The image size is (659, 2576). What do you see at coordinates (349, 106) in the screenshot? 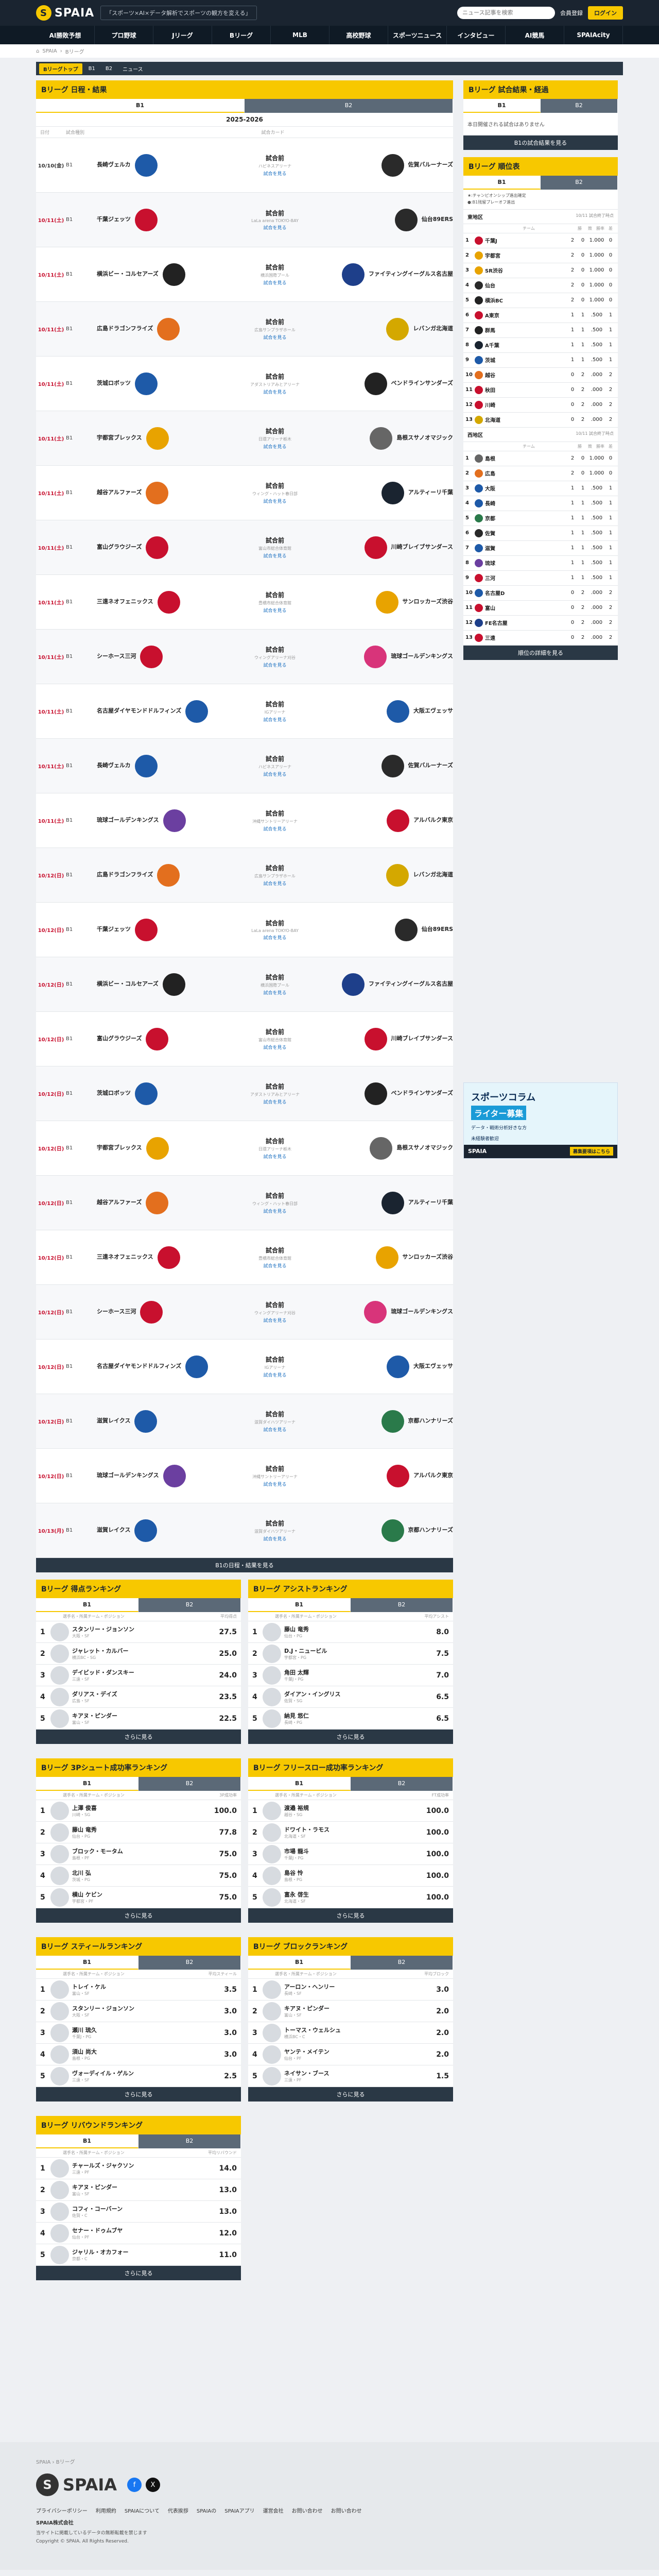
I see `tab-b2: B2` at bounding box center [349, 106].